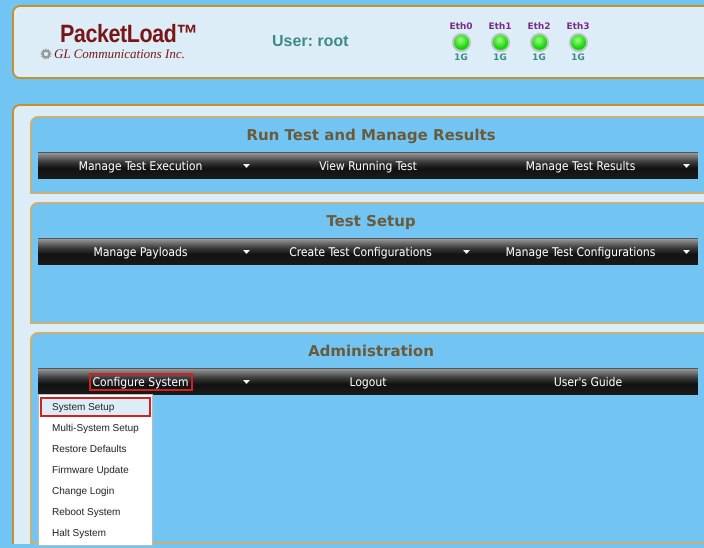 The height and width of the screenshot is (548, 704). I want to click on menu-item: Manage Test Results, so click(581, 166).